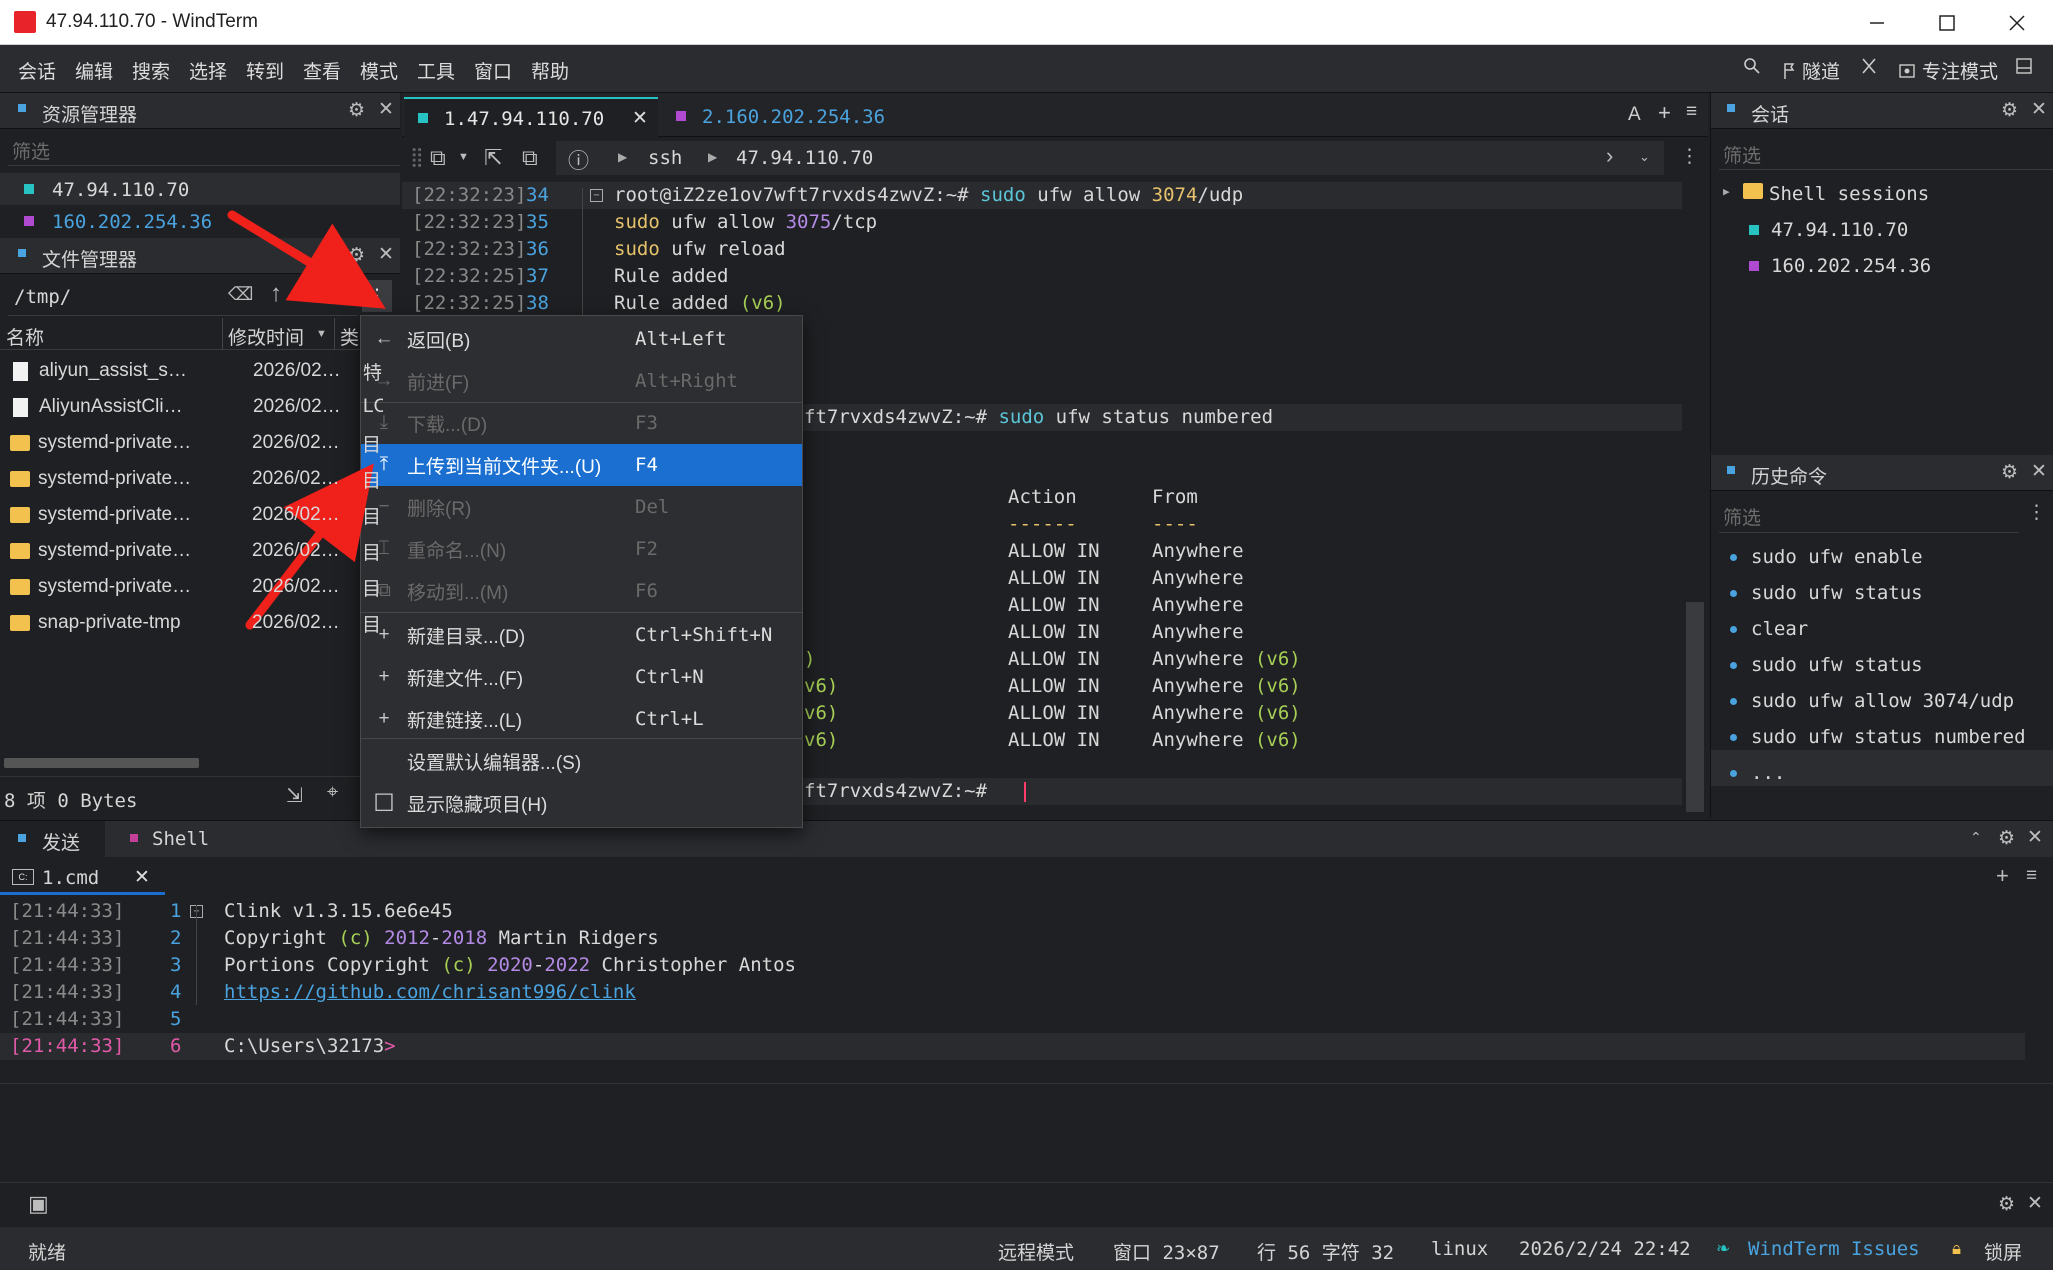 Image resolution: width=2053 pixels, height=1270 pixels. What do you see at coordinates (196, 623) in the screenshot?
I see `file-row: snap-private-tmp 2026/02… 目` at bounding box center [196, 623].